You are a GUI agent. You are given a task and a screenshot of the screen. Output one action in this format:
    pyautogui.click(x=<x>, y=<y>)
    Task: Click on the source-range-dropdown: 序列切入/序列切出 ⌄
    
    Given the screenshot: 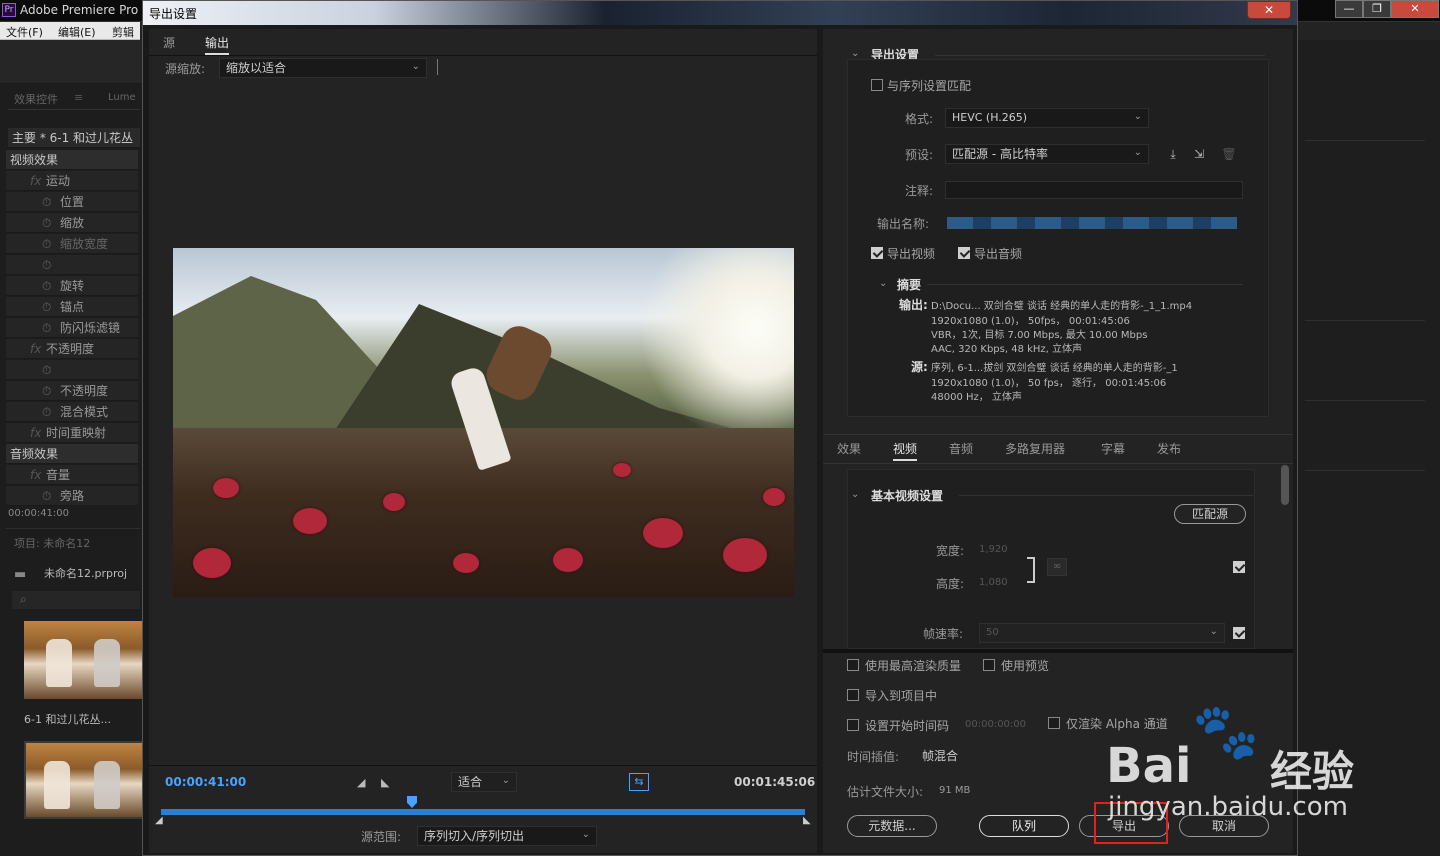 What is the action you would take?
    pyautogui.click(x=507, y=836)
    